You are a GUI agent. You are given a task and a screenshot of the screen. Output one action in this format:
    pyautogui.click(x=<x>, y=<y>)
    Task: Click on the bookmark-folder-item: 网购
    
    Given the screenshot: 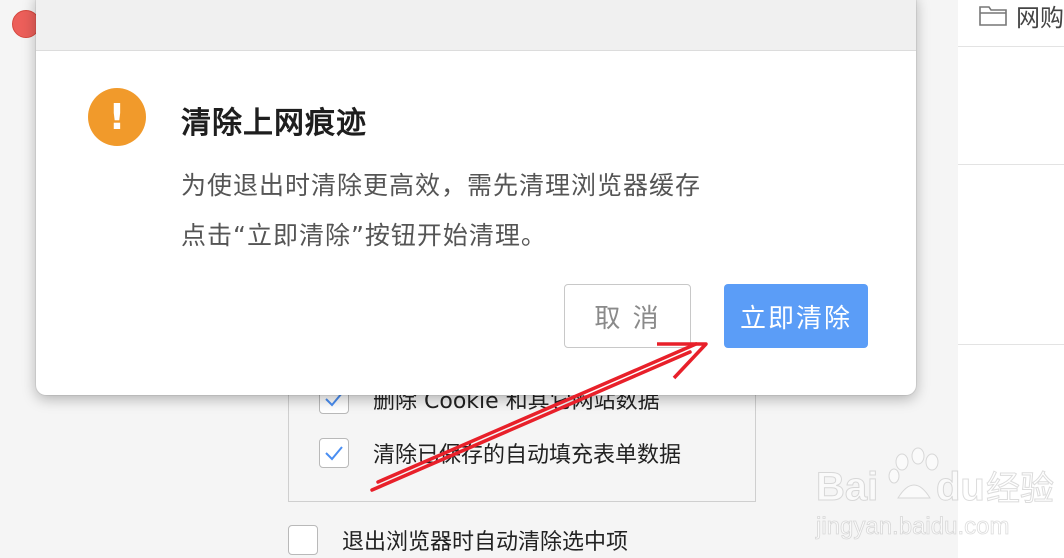 What is the action you would take?
    pyautogui.click(x=1021, y=16)
    